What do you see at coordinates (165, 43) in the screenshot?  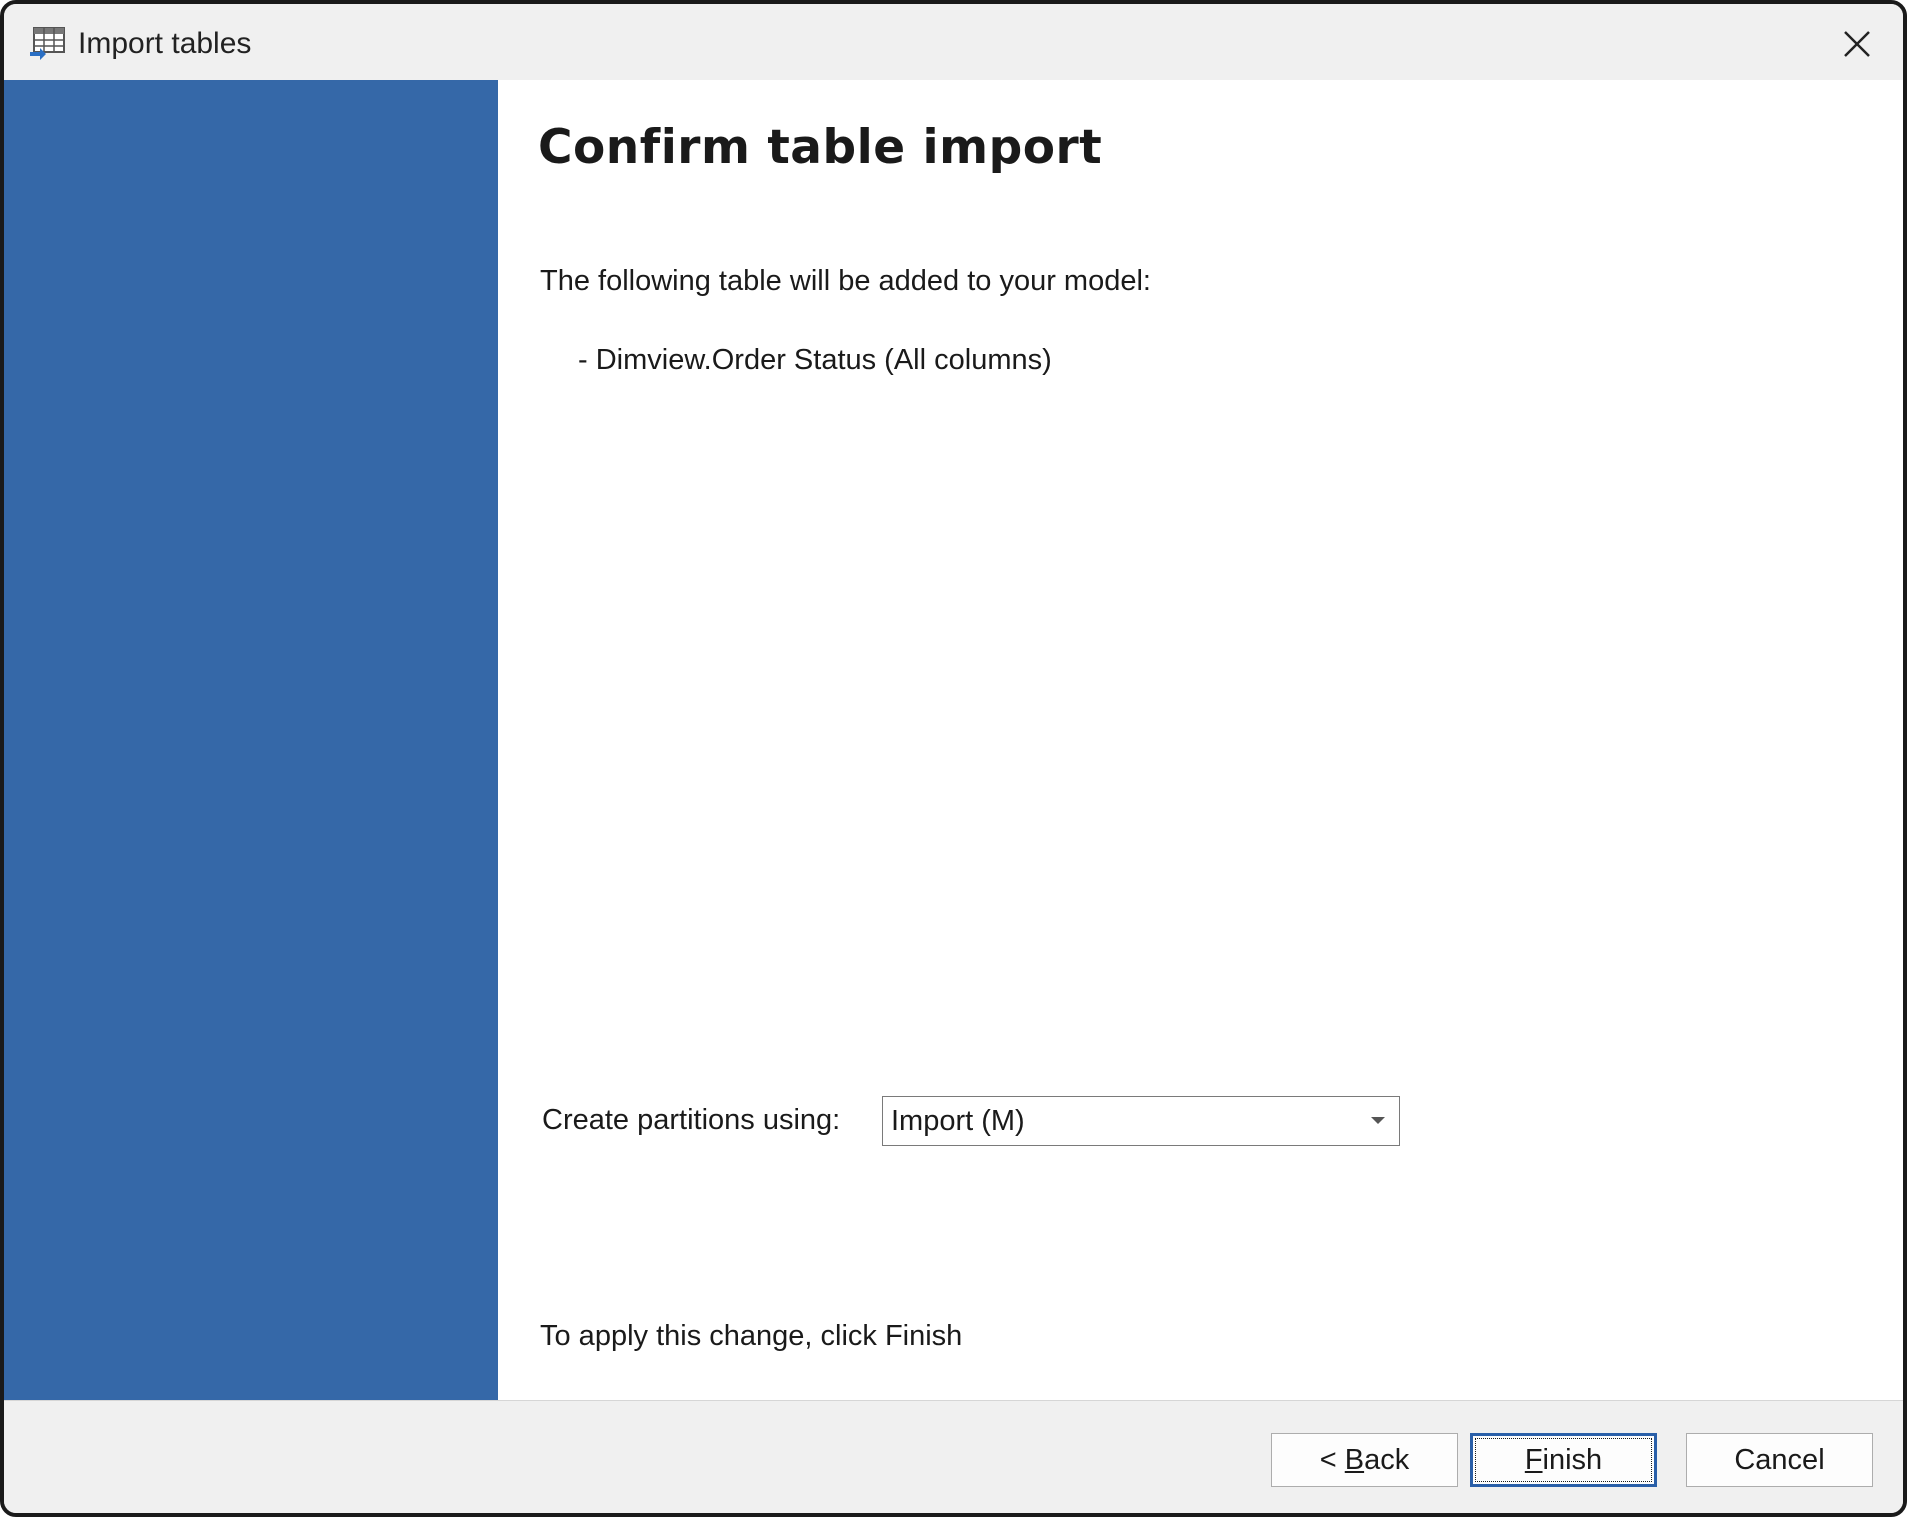 I see `window-title: Import tables` at bounding box center [165, 43].